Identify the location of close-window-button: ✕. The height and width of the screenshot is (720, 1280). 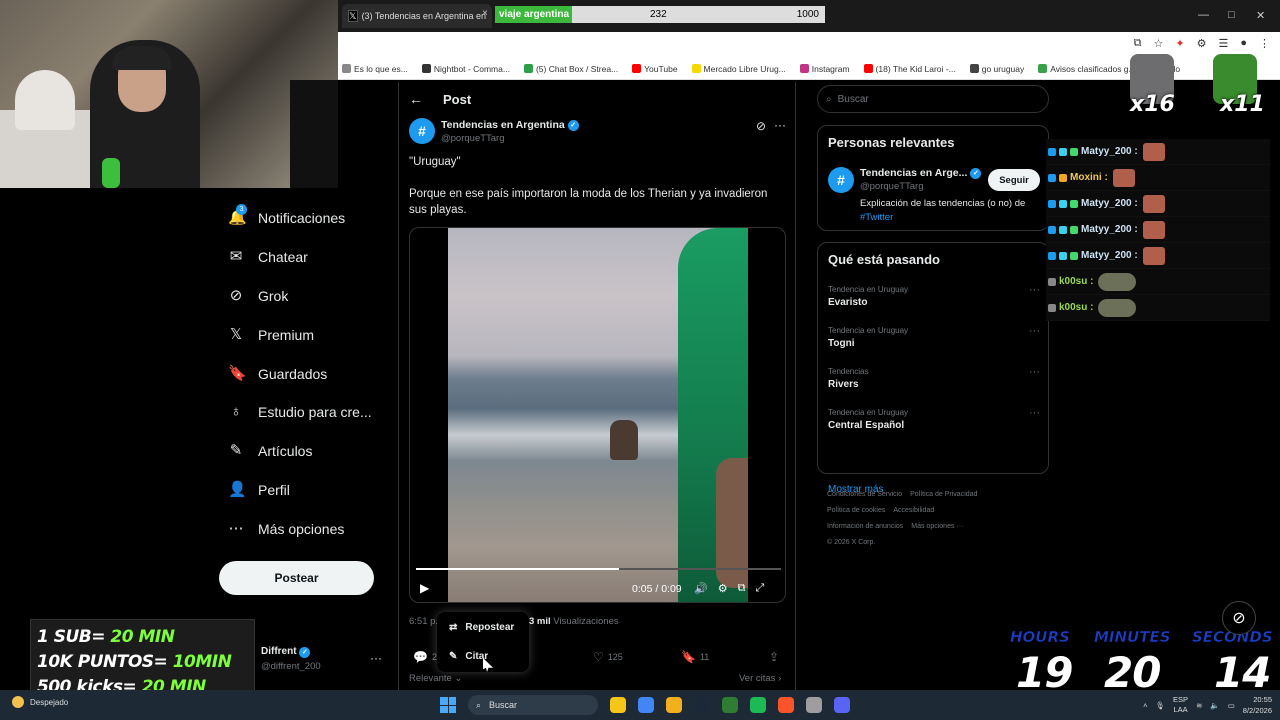
(1260, 15).